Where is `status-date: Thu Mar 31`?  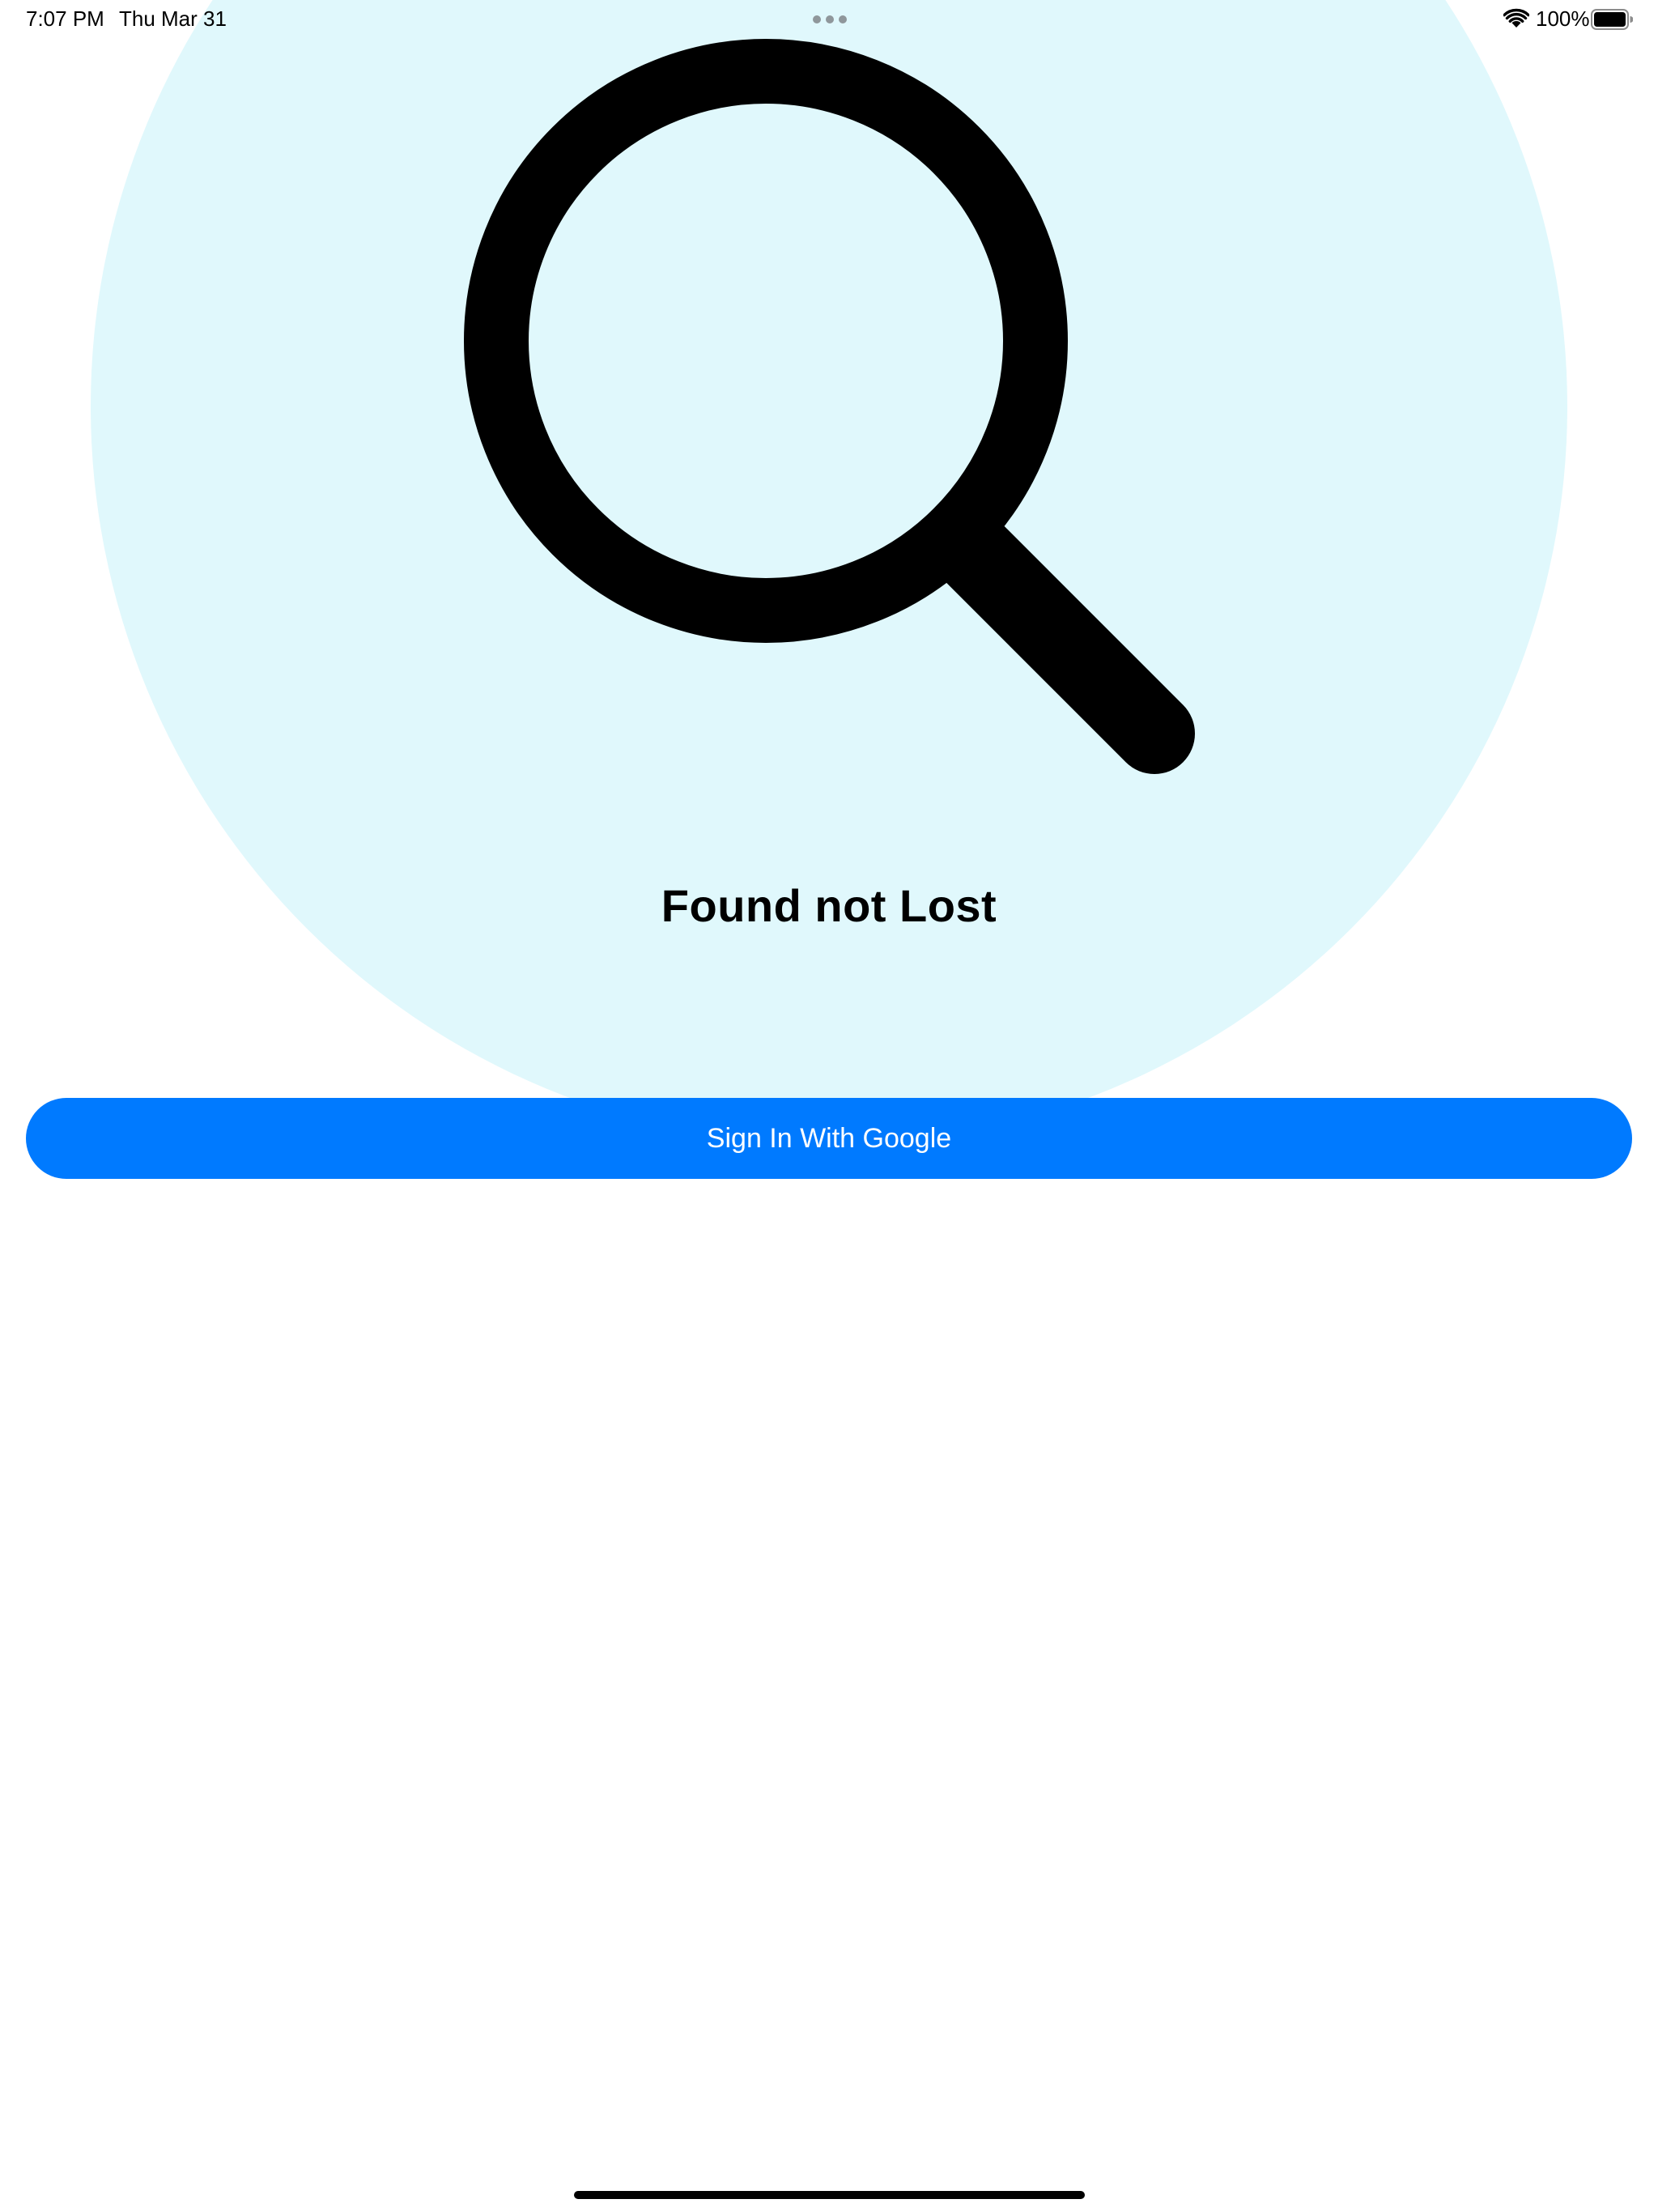 status-date: Thu Mar 31 is located at coordinates (173, 19).